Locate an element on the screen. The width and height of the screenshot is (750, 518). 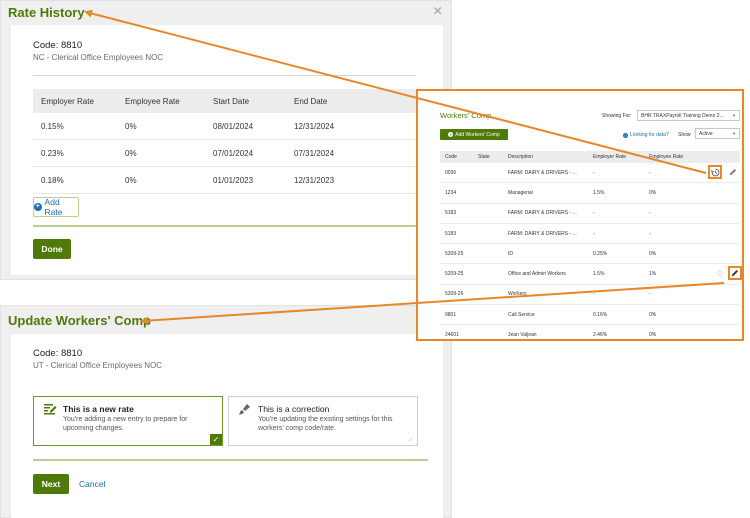
column-header: Description is located at coordinates (521, 157).